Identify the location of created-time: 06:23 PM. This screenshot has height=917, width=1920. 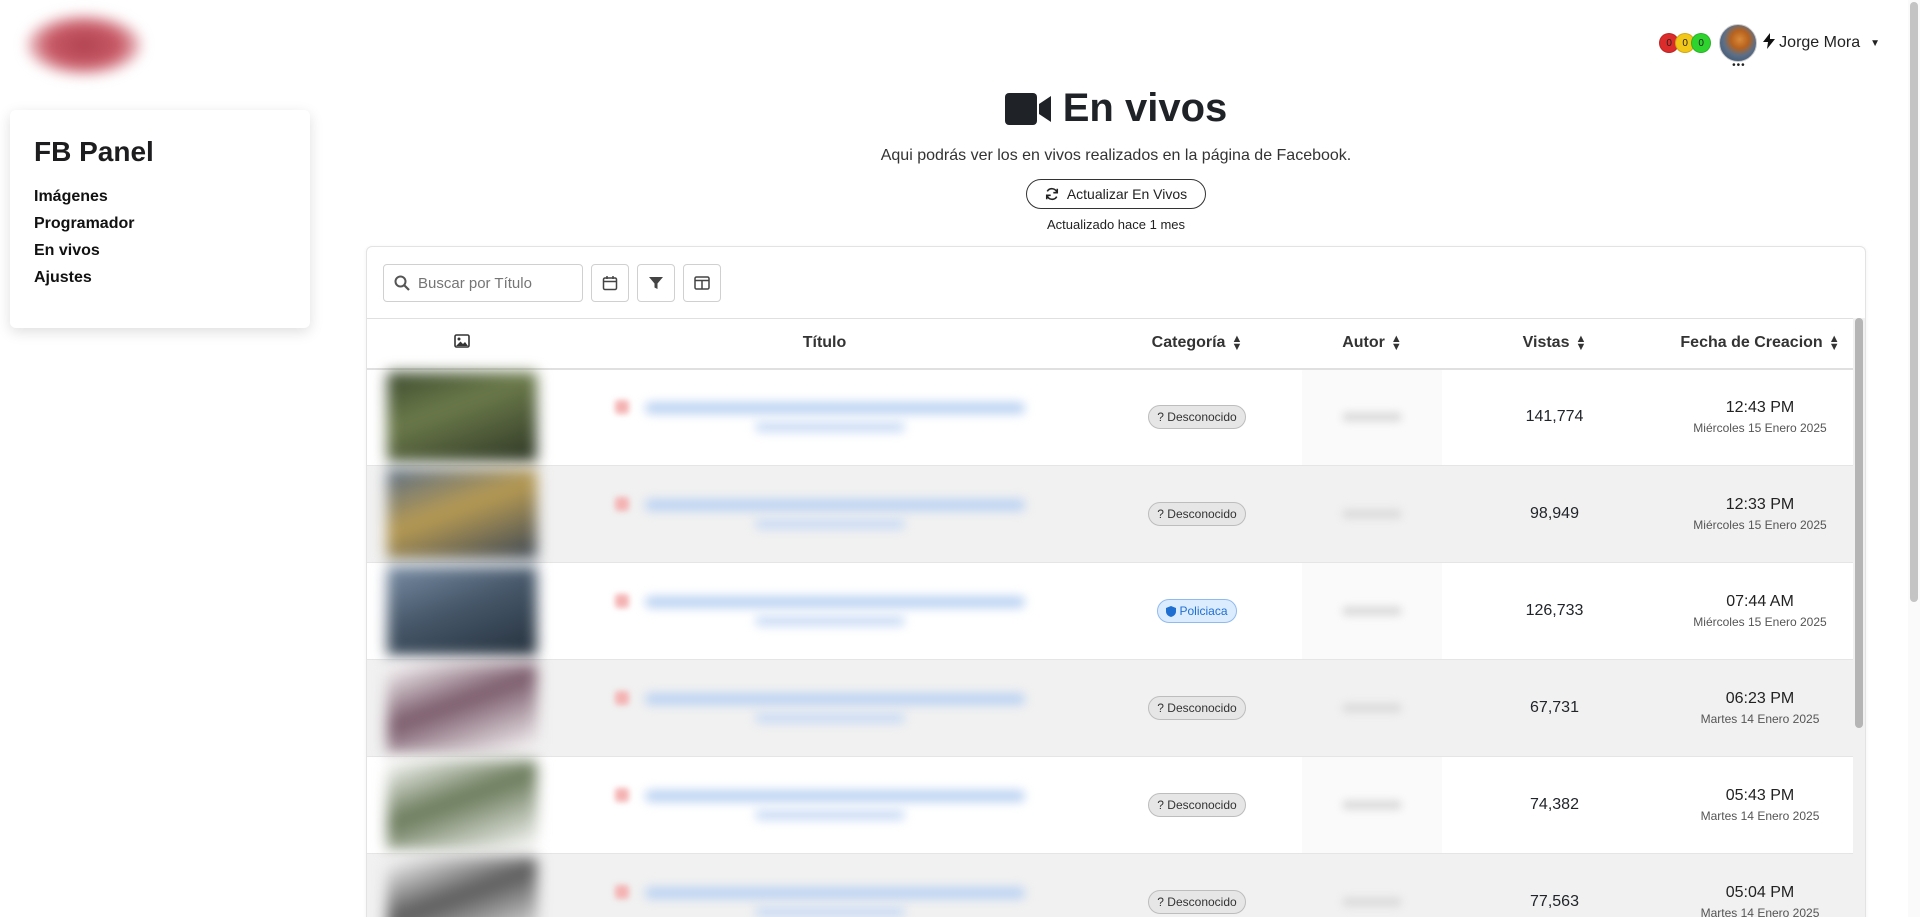
(1760, 698).